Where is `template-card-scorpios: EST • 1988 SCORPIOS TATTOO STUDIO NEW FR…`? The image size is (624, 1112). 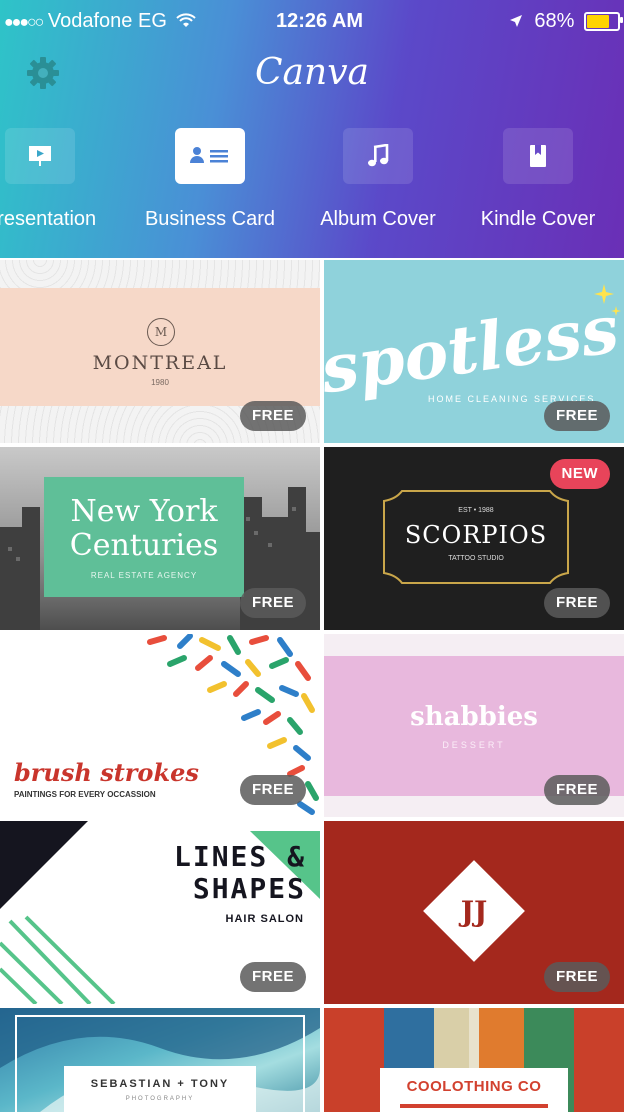
template-card-scorpios: EST • 1988 SCORPIOS TATTOO STUDIO NEW FR… is located at coordinates (474, 538).